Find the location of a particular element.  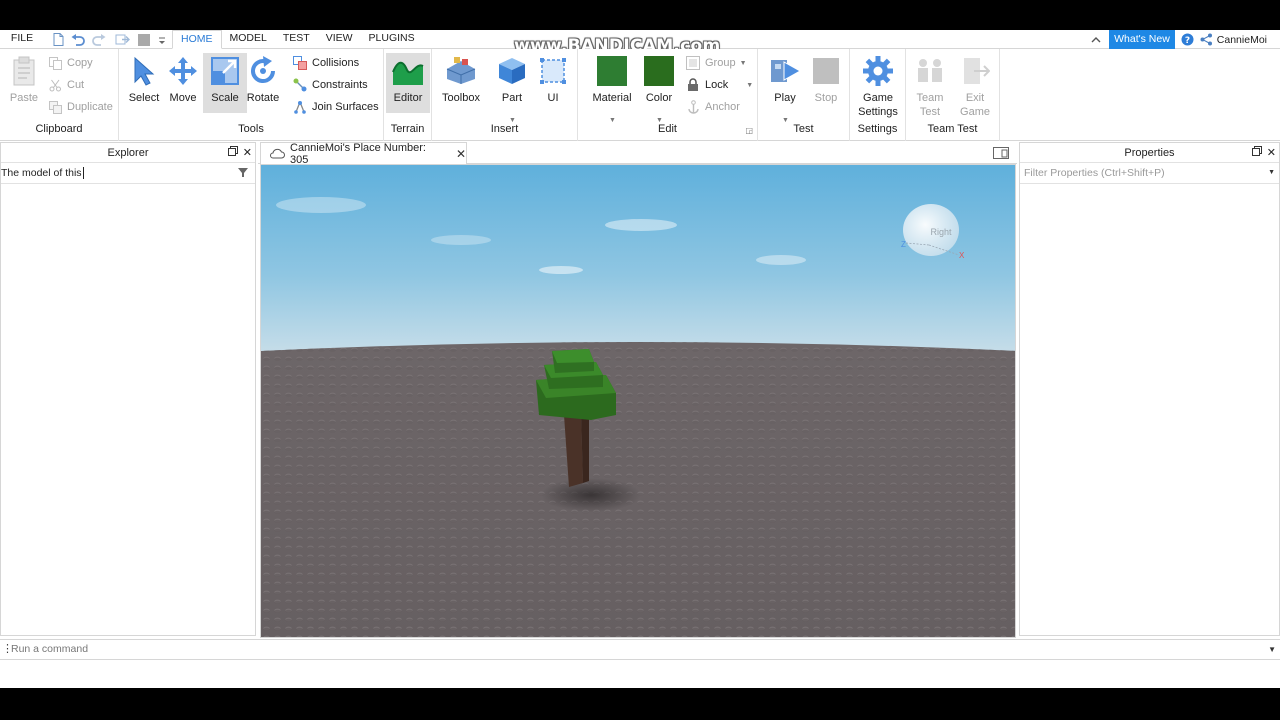

test-group: Play ▼ Stop Test is located at coordinates (804, 95).